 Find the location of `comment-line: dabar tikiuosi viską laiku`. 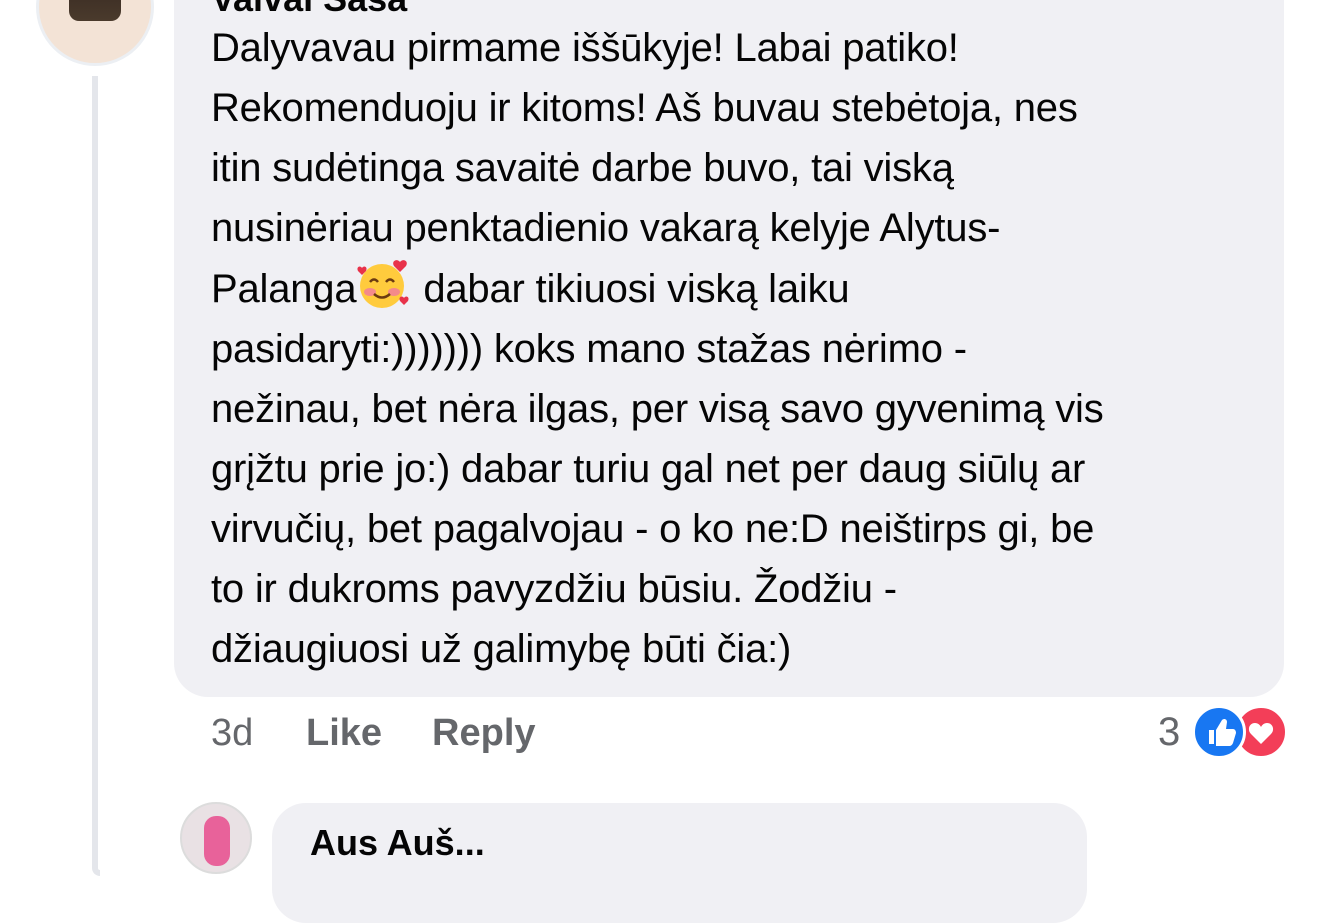

comment-line: dabar tikiuosi viską laiku is located at coordinates (631, 289).